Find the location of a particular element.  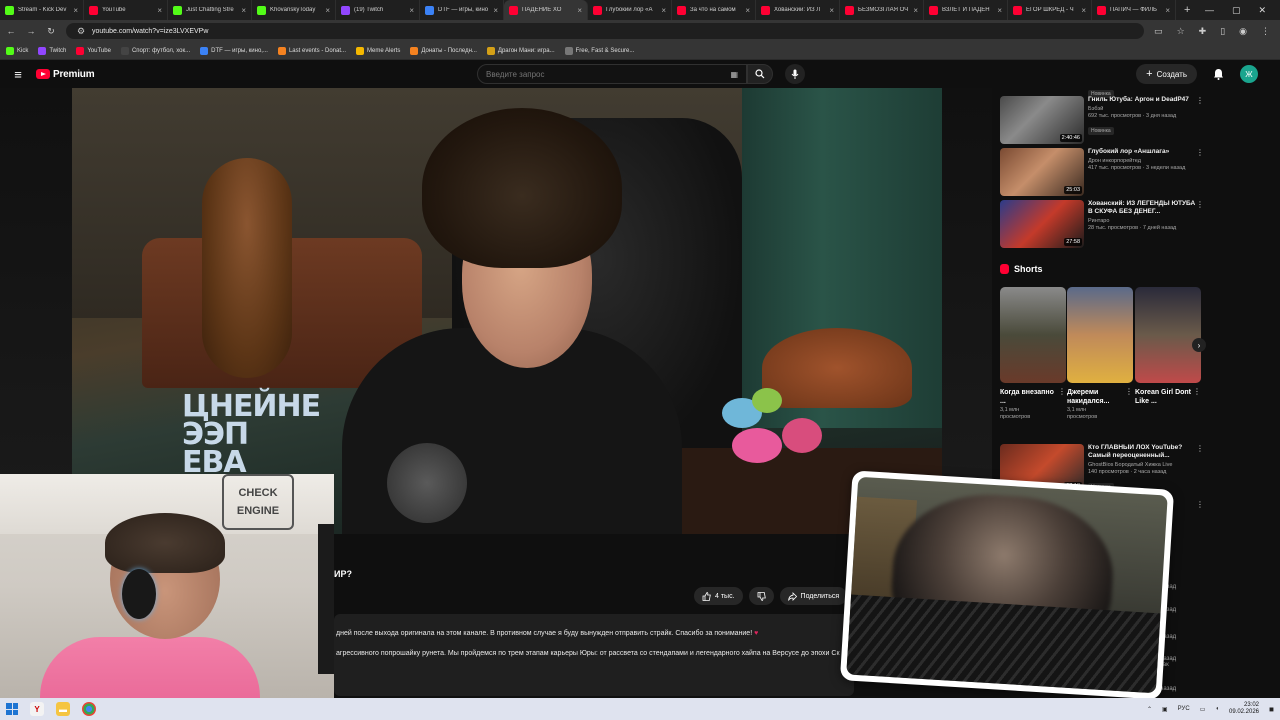

video-title: Гниль Ютуба: Аргон и DeadP47 is located at coordinates (1143, 100).